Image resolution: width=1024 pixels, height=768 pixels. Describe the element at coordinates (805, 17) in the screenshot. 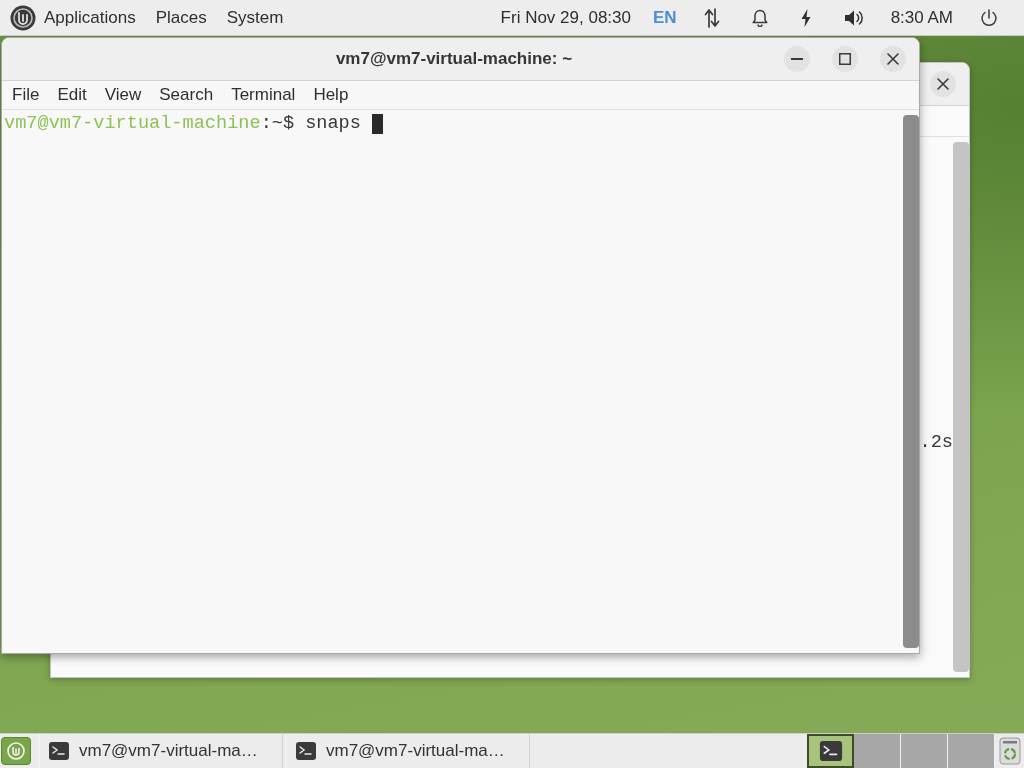

I see `lightning-icon` at that location.